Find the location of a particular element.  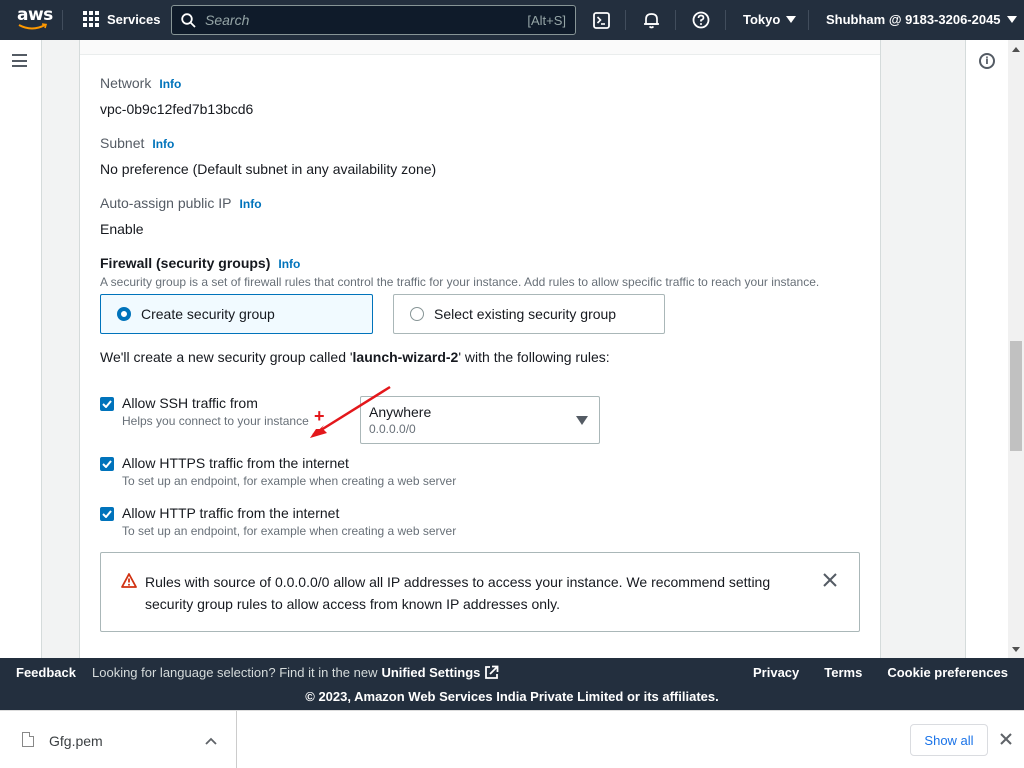

browser-download-bar: Gfg.pem Show all is located at coordinates (512, 739).